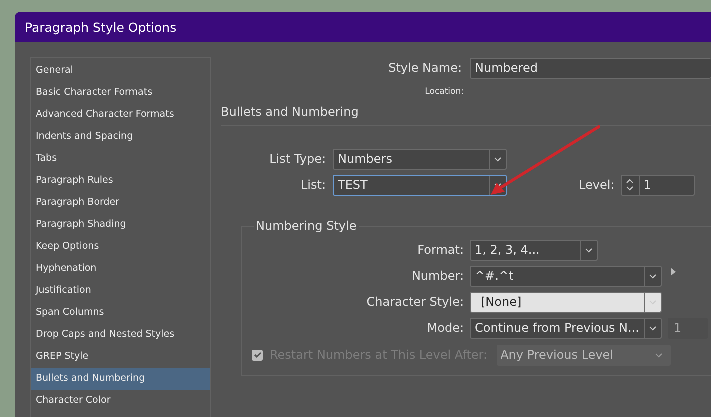  Describe the element at coordinates (120, 335) in the screenshot. I see `category-item: Drop Caps and Nested Styles` at that location.